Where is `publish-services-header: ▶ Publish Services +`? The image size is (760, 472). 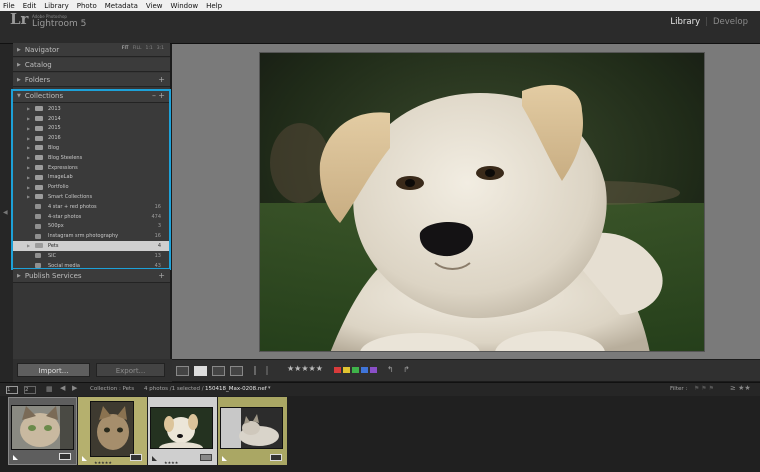
publish-services-header: ▶ Publish Services + is located at coordinates (91, 276).